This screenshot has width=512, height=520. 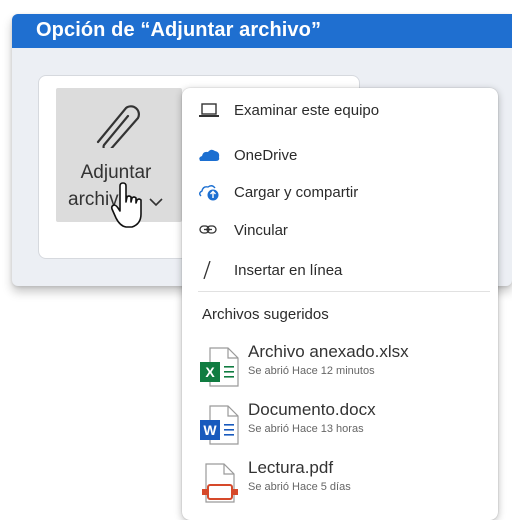 I want to click on link-icon, so click(x=208, y=229).